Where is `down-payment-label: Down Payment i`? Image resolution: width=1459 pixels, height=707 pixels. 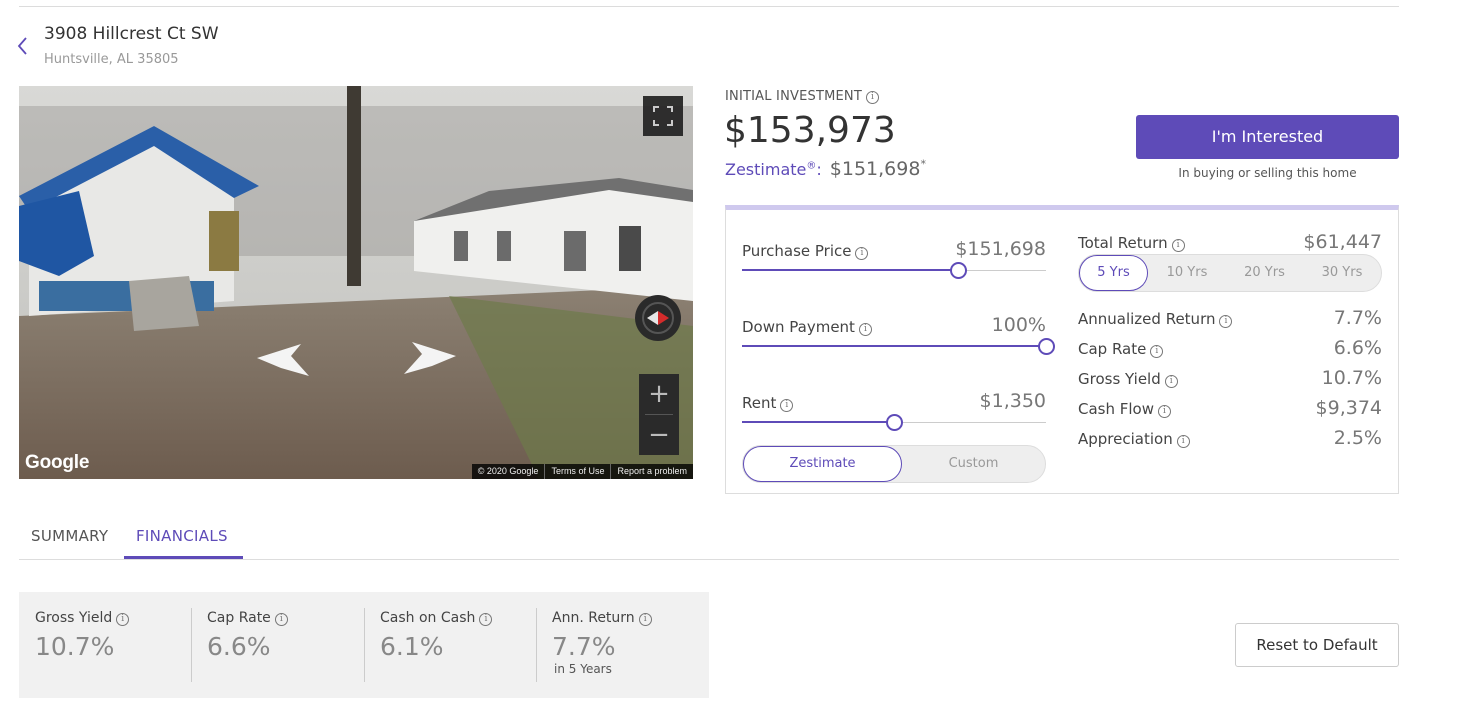
down-payment-label: Down Payment i is located at coordinates (807, 327).